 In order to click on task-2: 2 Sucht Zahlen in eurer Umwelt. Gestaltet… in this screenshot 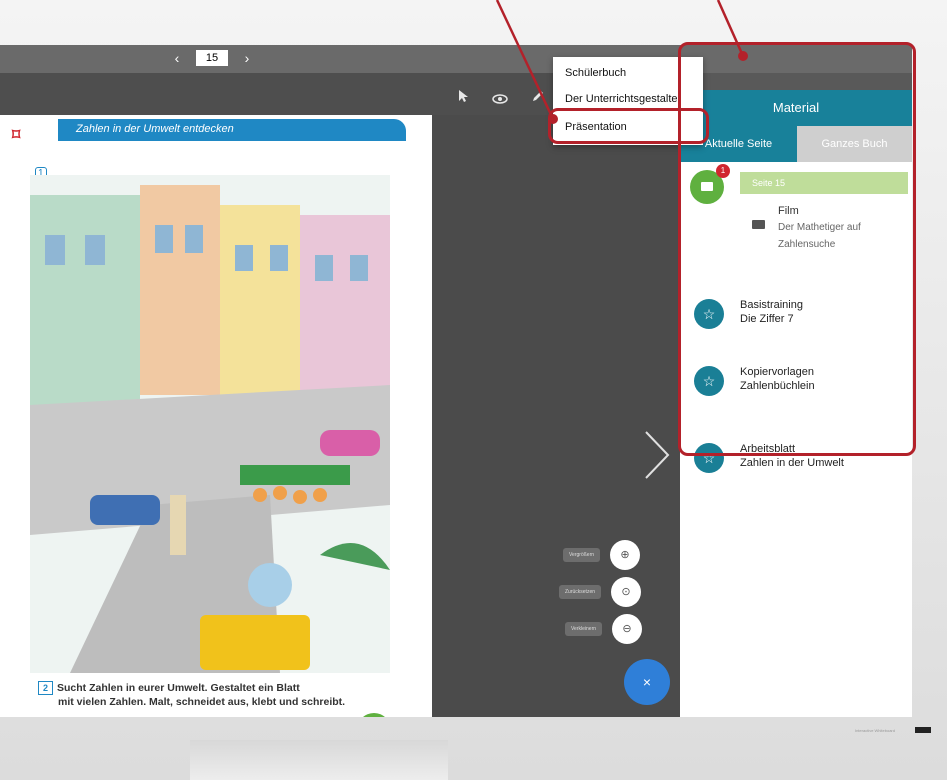, I will do `click(191, 695)`.